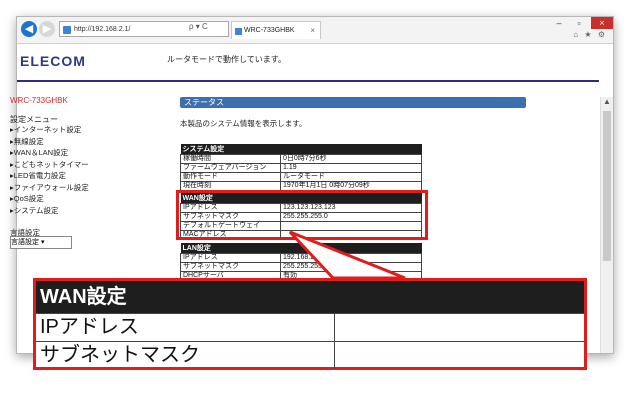 This screenshot has width=638, height=410. What do you see at coordinates (310, 355) in the screenshot?
I see `zoom-row: サブネットマスク` at bounding box center [310, 355].